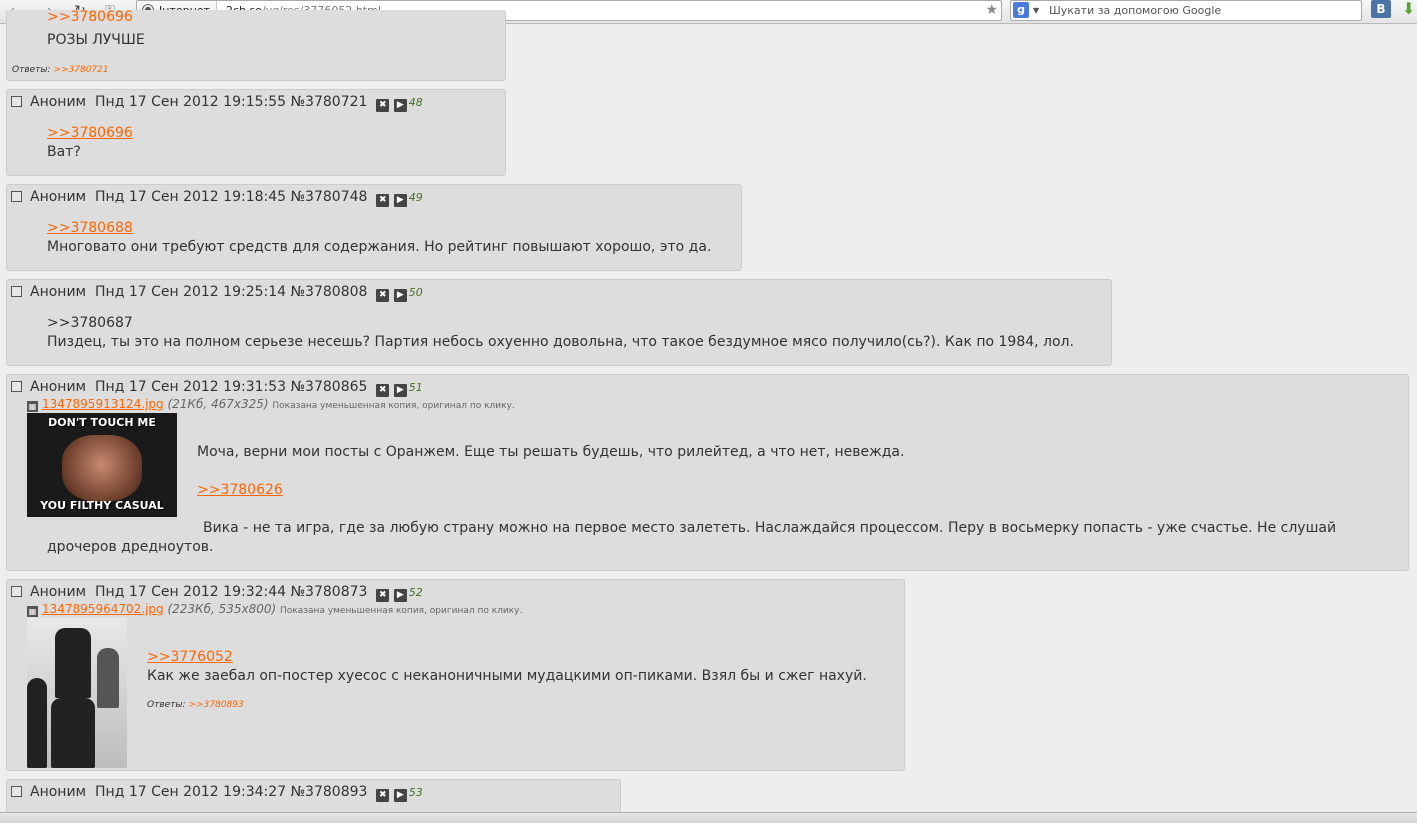 This screenshot has height=823, width=1417. Describe the element at coordinates (329, 592) in the screenshot. I see `post-id: №3780873` at that location.